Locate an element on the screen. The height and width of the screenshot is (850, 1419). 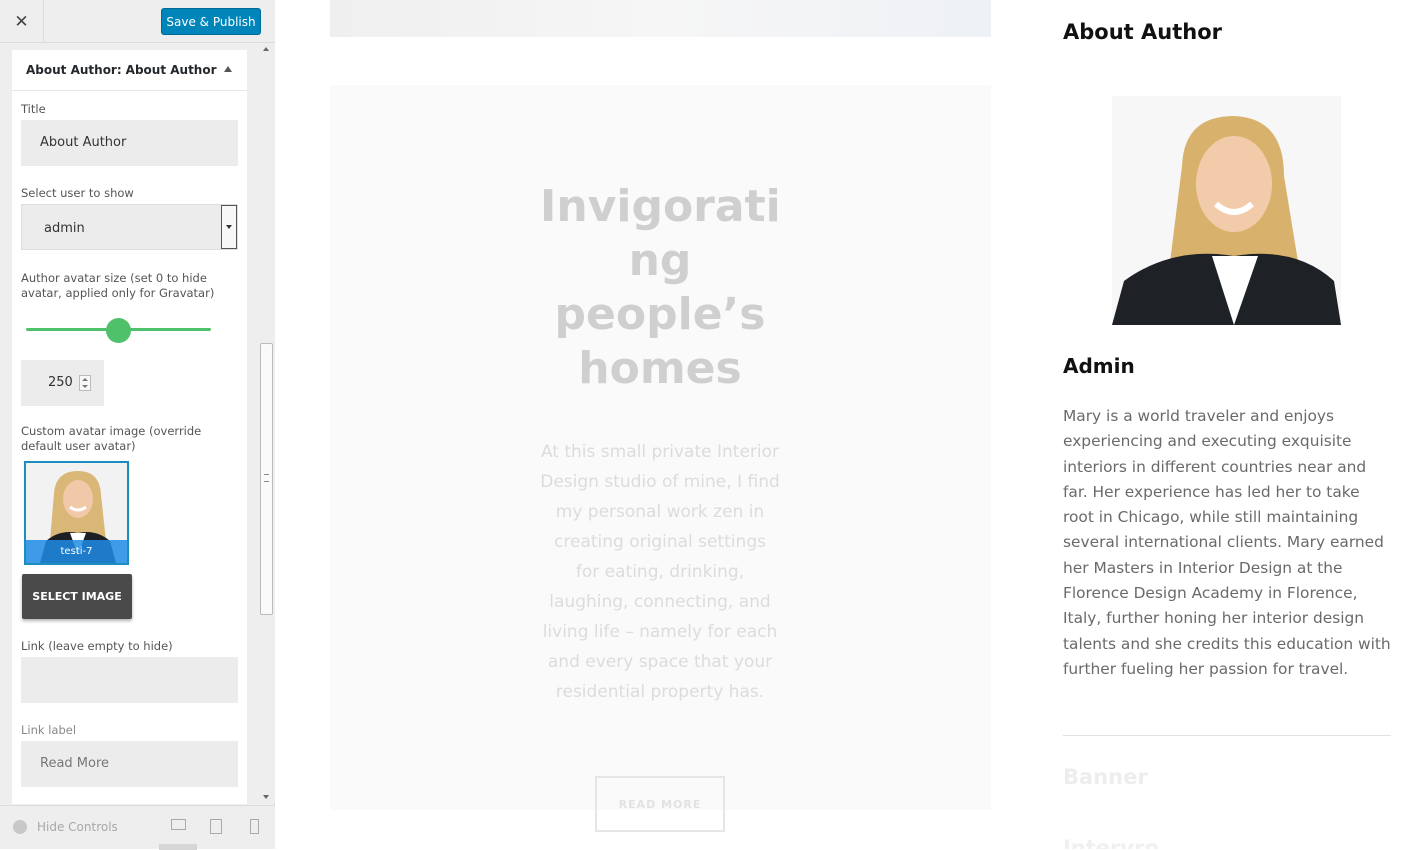
link-text-label: Link label is located at coordinates (49, 730).